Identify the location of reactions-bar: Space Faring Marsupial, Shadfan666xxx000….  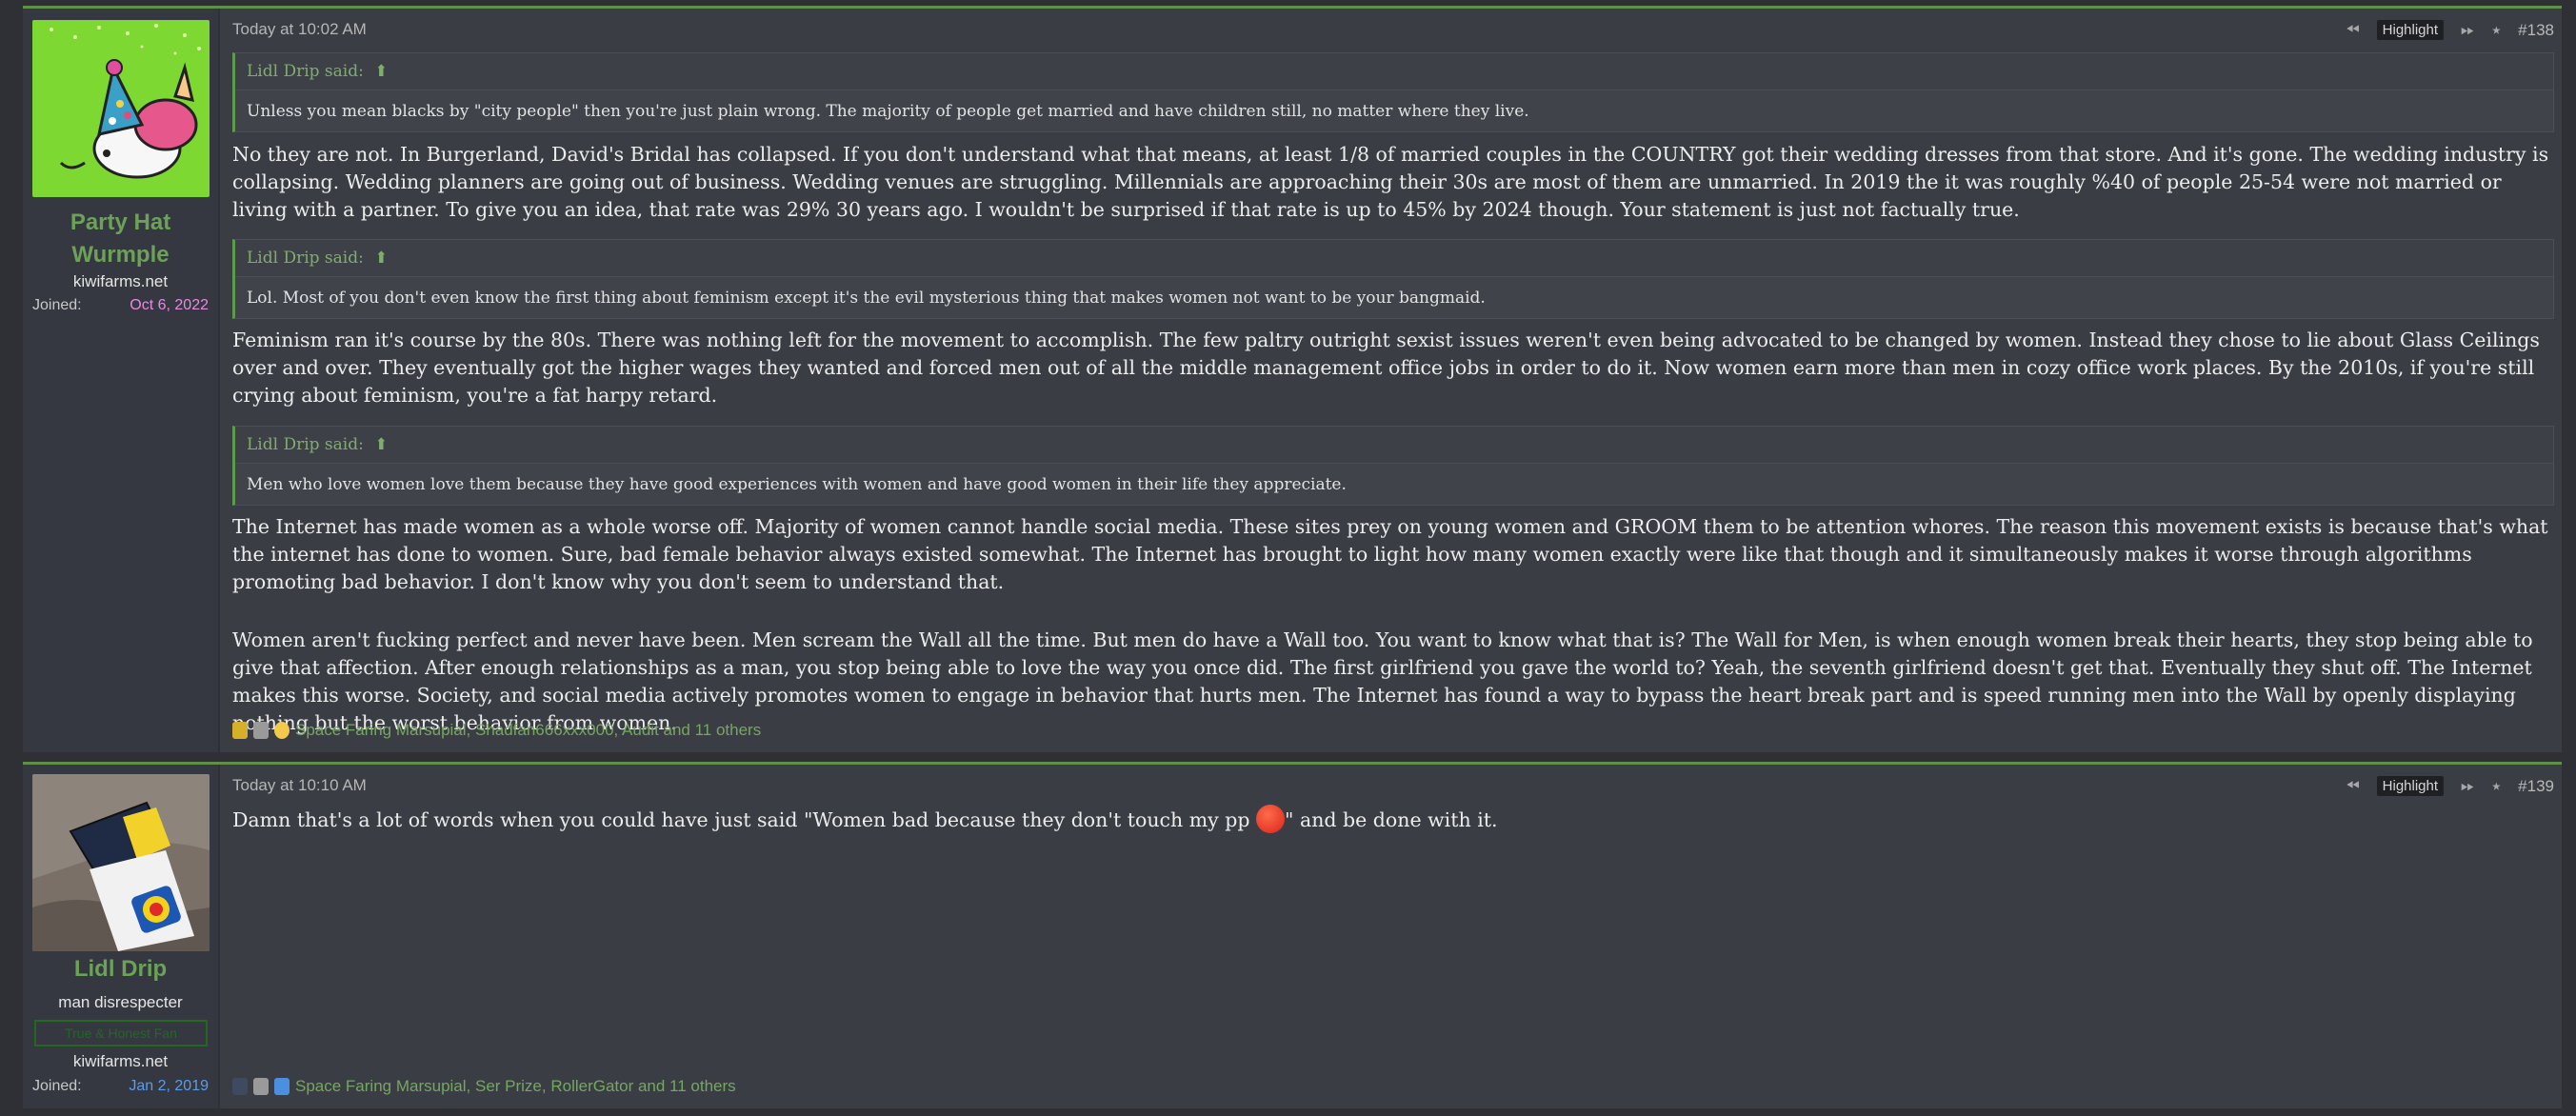
(496, 730).